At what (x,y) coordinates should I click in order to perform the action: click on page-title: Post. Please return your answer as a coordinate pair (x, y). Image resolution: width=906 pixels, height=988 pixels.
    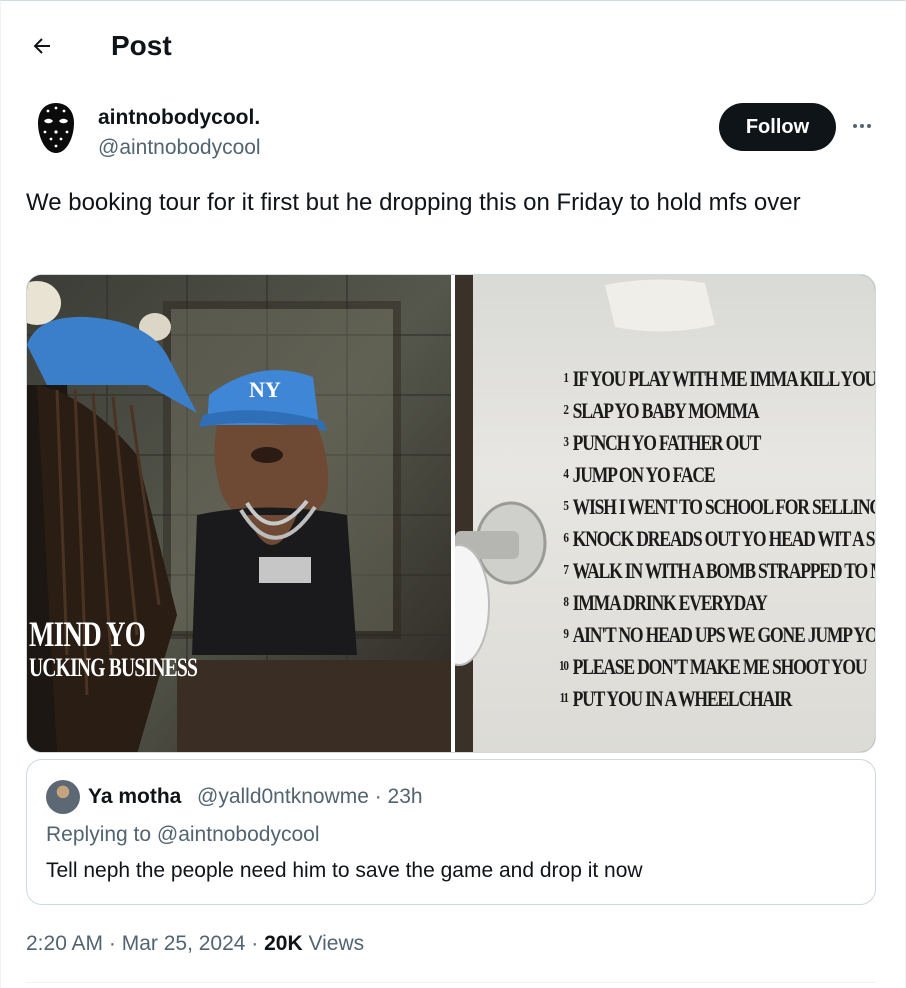
    Looking at the image, I should click on (141, 45).